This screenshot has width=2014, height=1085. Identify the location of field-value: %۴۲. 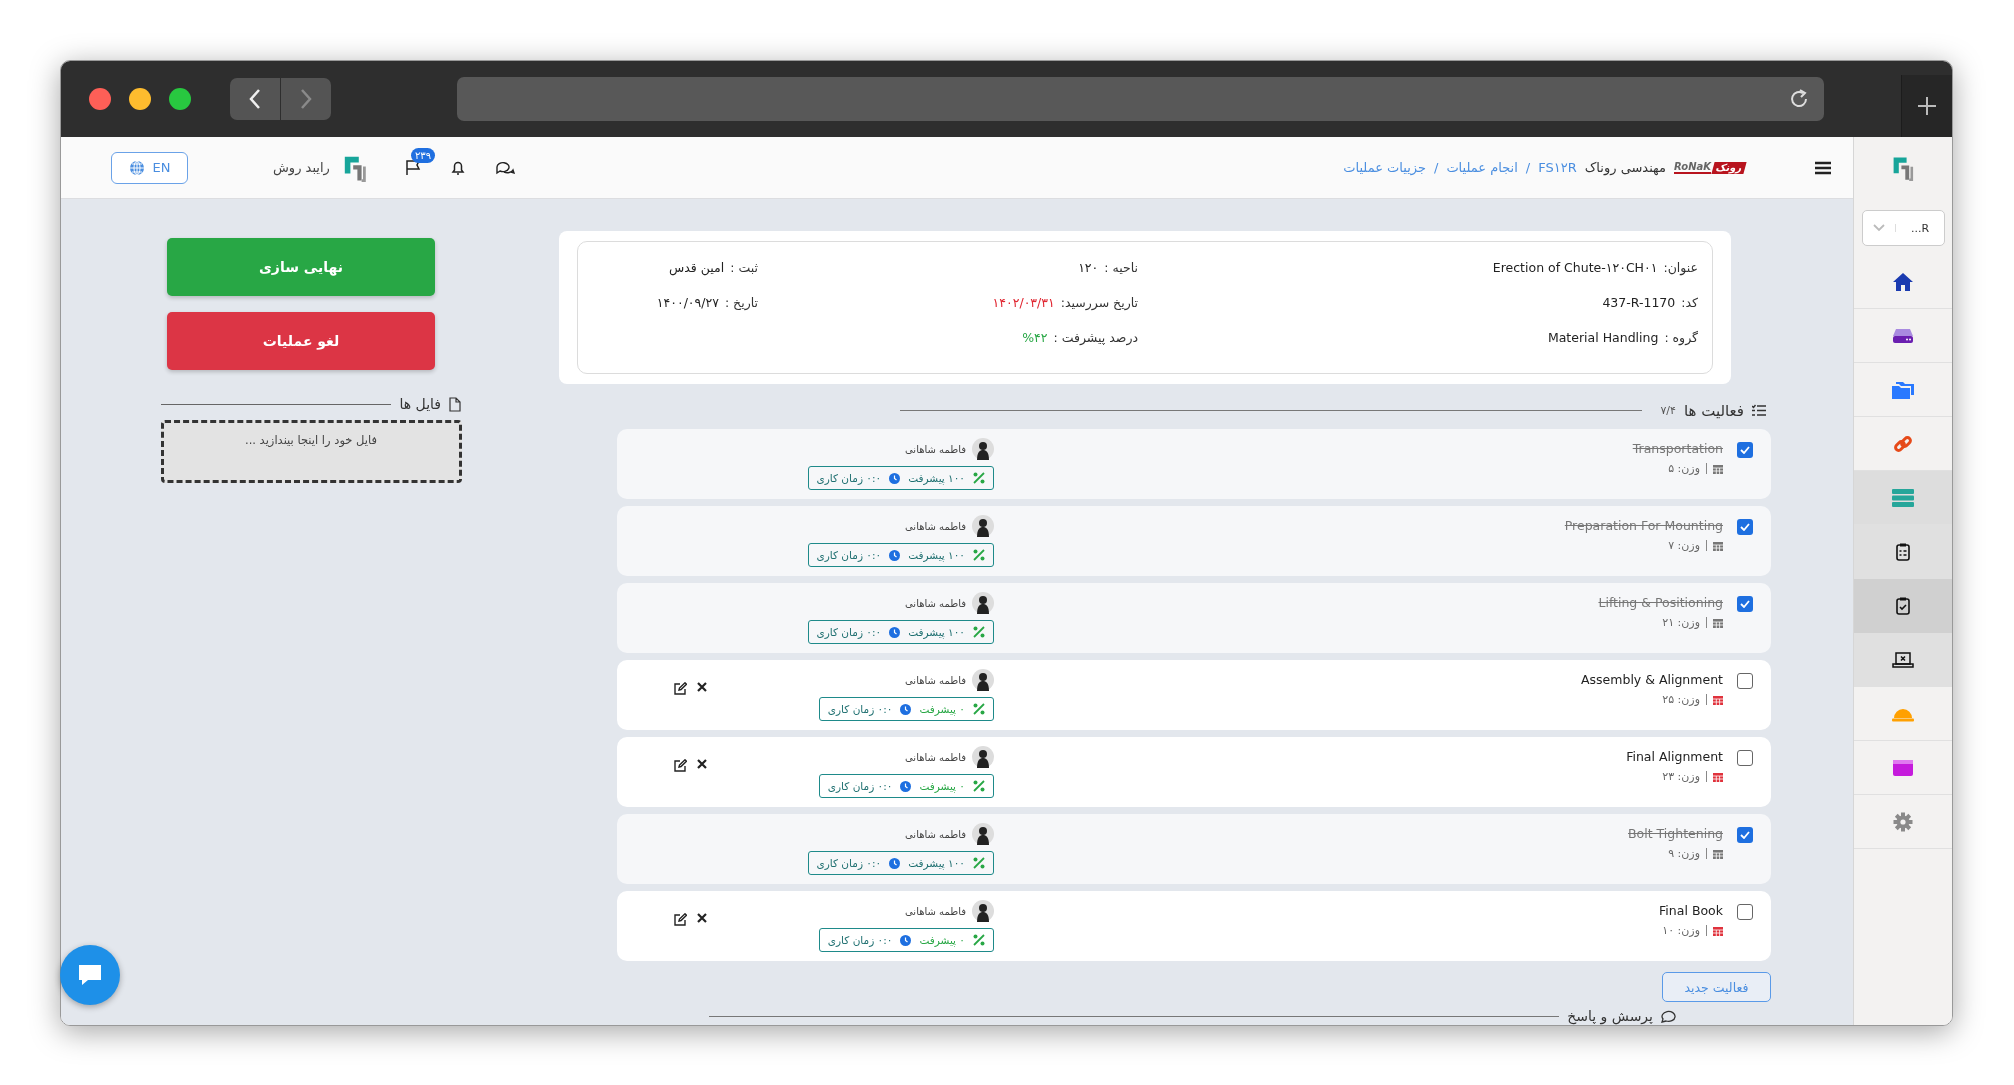
(1035, 337).